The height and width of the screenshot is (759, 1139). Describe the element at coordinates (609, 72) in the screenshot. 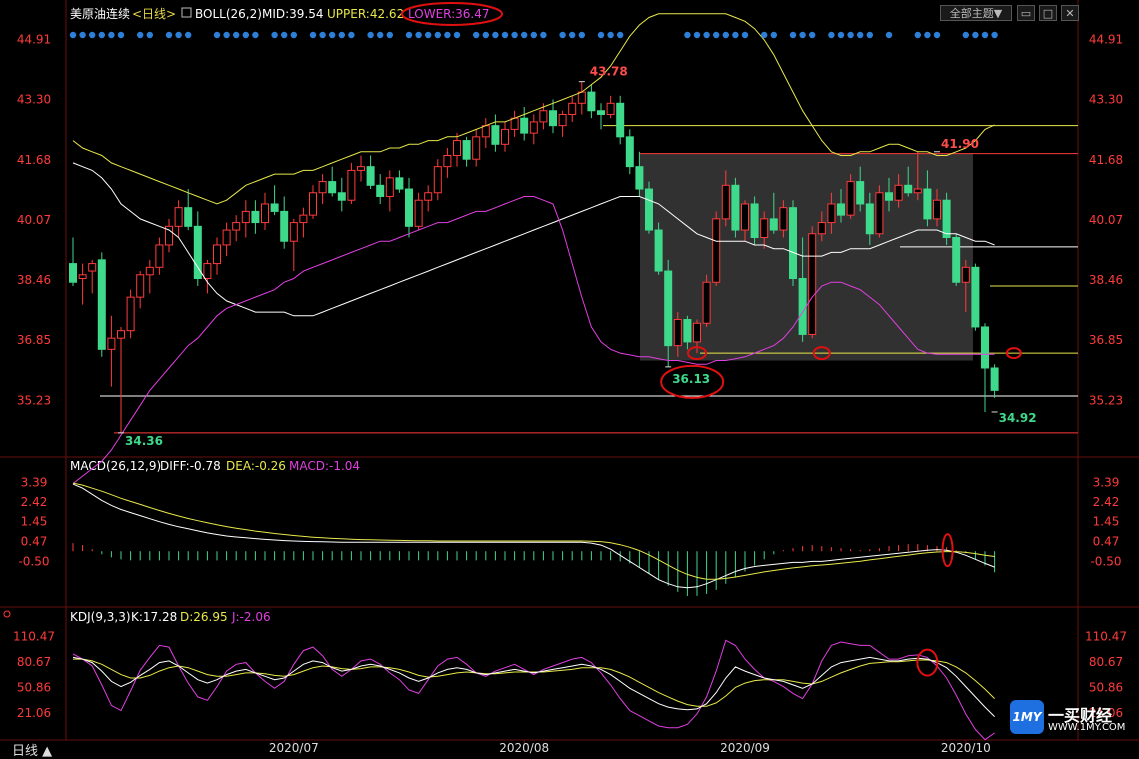

I see `extreme-label: 43.78` at that location.